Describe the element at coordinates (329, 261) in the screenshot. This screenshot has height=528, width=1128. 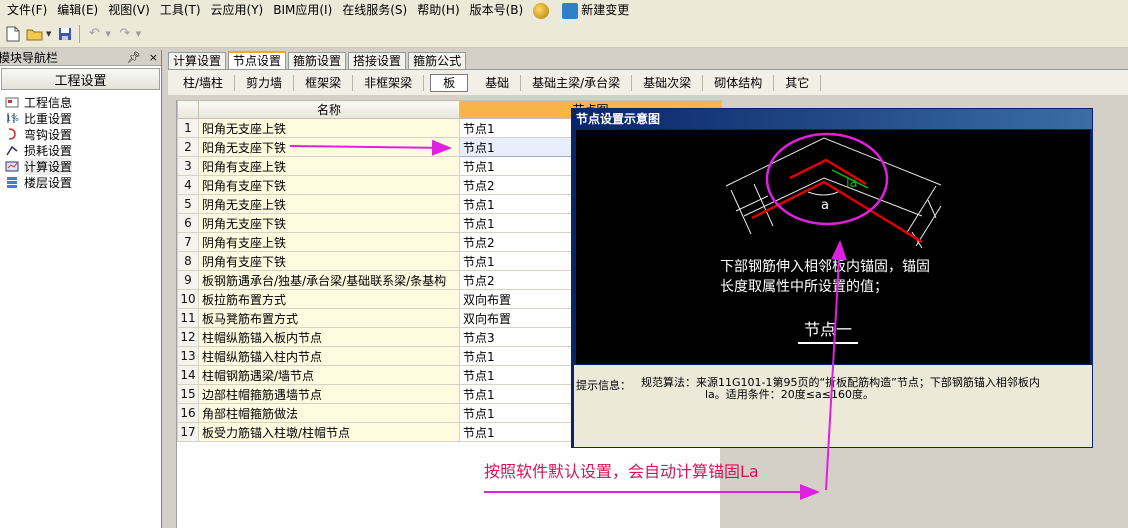
I see `setting-name: 阴角有支座下铁` at that location.